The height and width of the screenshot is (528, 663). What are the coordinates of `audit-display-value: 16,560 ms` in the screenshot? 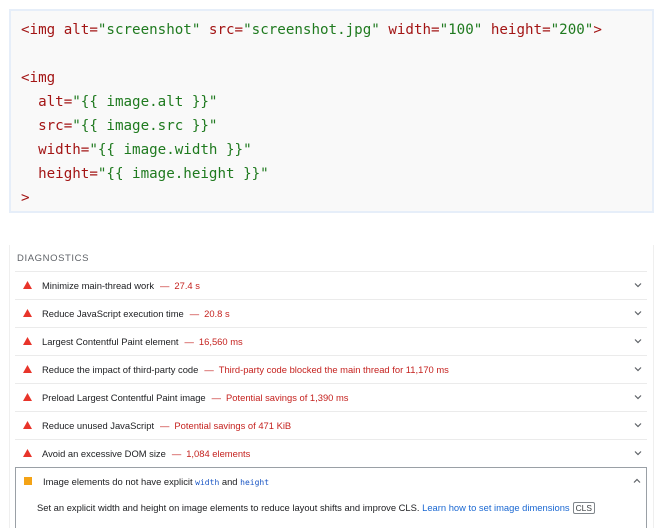 It's located at (220, 341).